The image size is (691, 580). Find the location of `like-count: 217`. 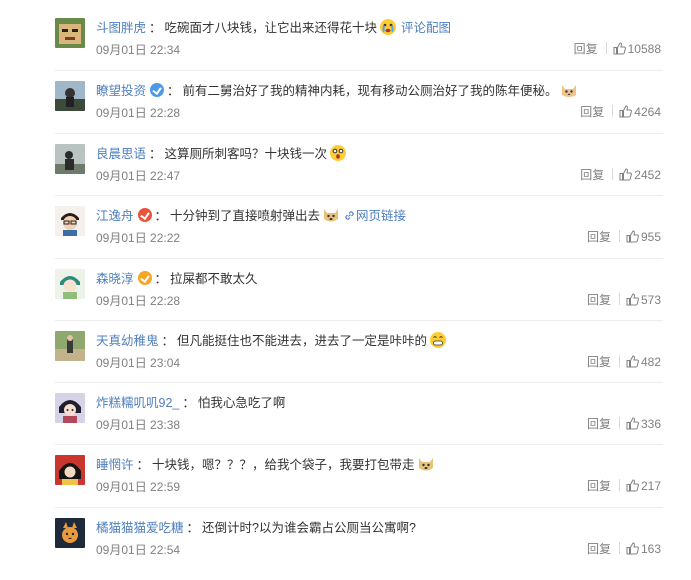

like-count: 217 is located at coordinates (650, 486).